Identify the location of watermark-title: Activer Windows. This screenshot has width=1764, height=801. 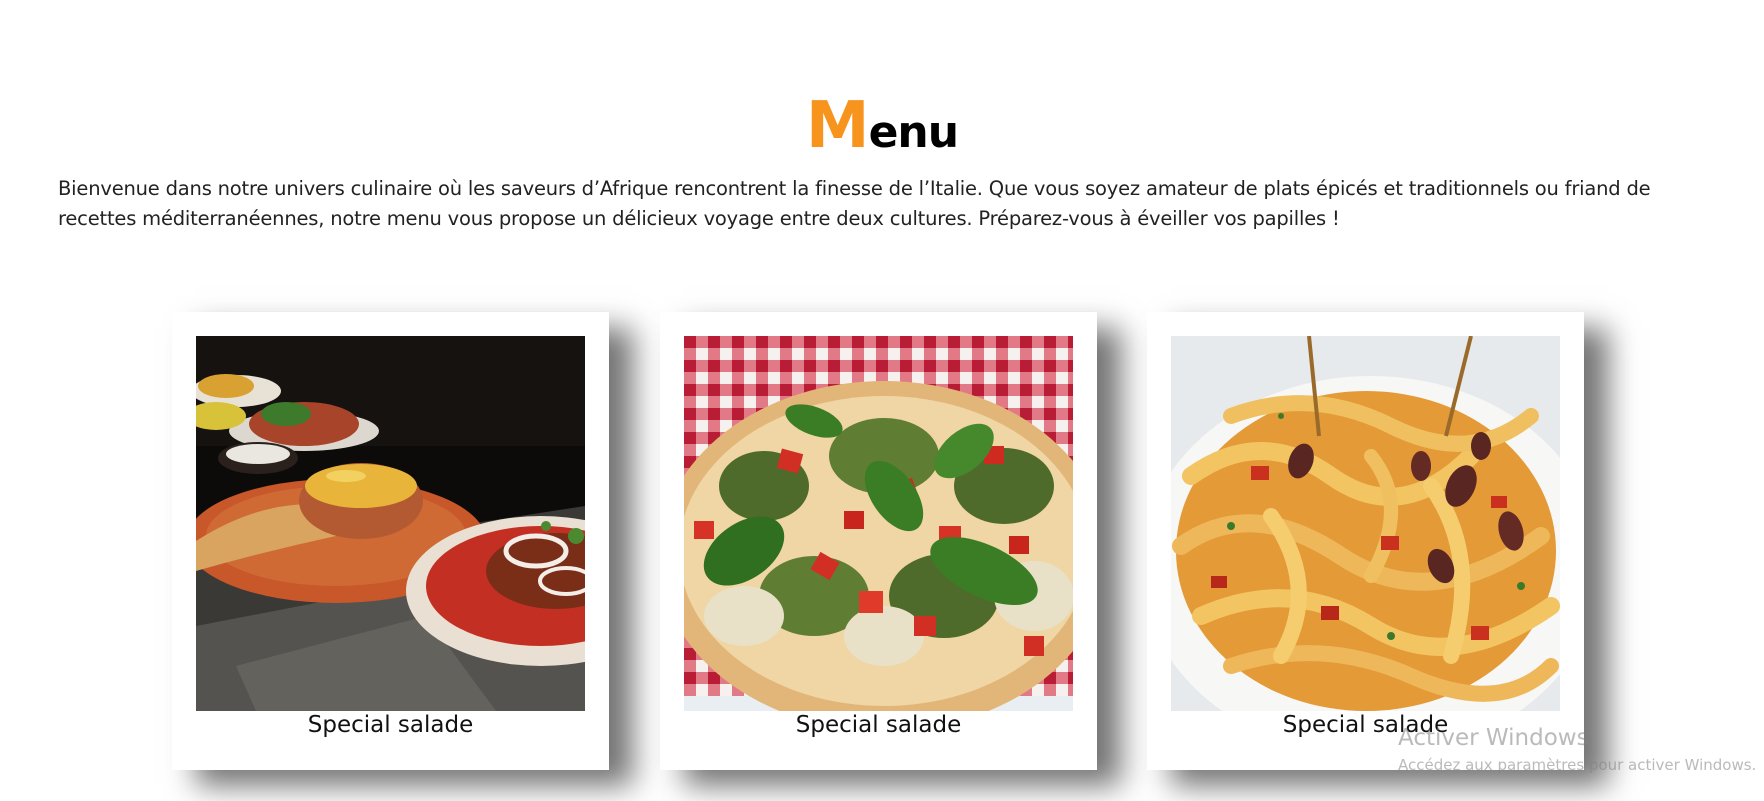
(1493, 738).